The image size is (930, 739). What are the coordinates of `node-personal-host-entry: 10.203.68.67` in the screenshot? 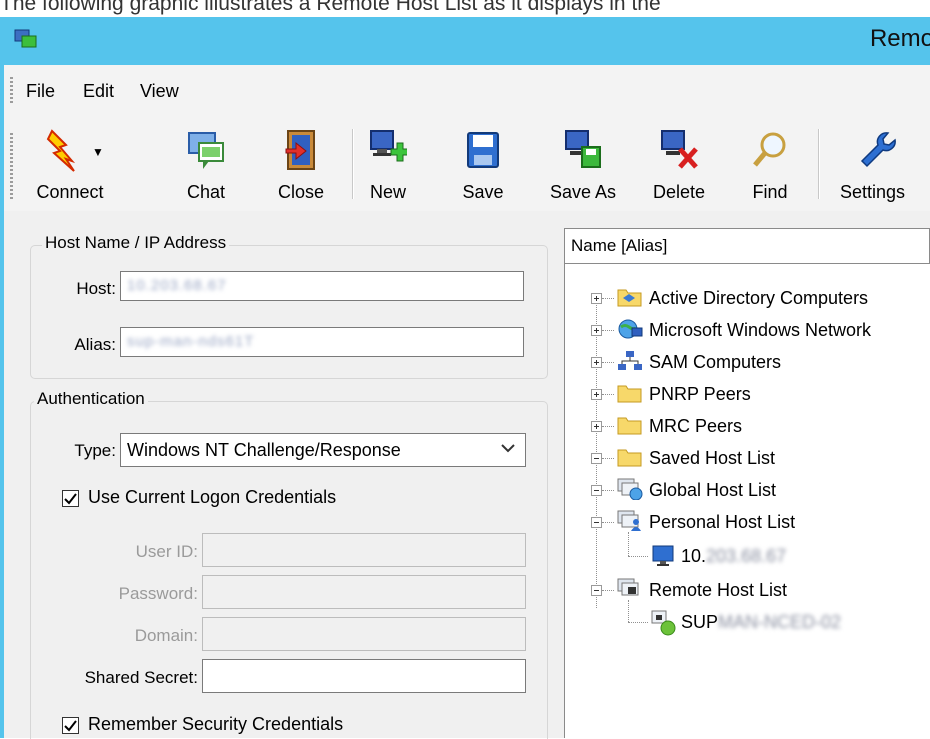 It's located at (733, 556).